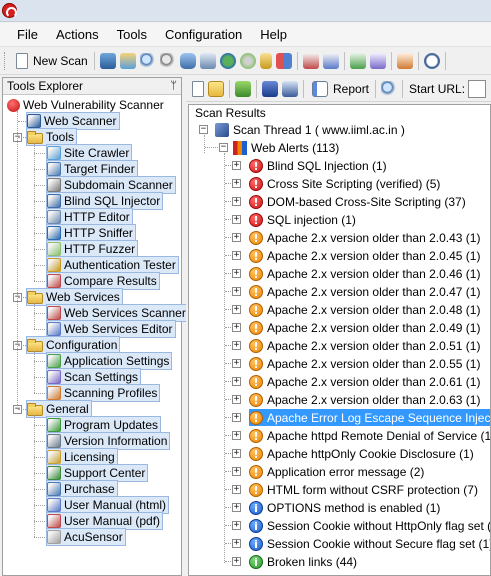  What do you see at coordinates (377, 61) in the screenshot?
I see `scan-settings-icon` at bounding box center [377, 61].